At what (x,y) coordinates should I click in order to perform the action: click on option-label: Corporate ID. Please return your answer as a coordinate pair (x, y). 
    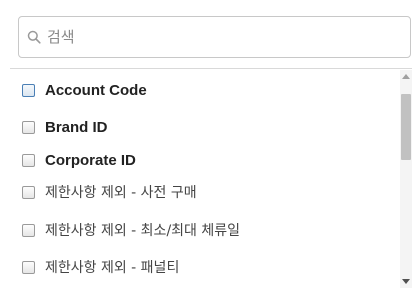
    Looking at the image, I should click on (90, 160).